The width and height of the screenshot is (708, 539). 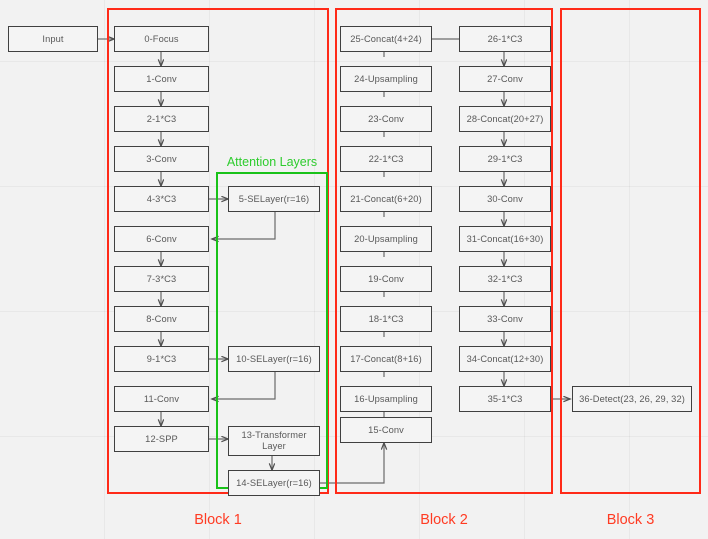 What do you see at coordinates (386, 199) in the screenshot?
I see `node-21-concat: 21-Concat(6+20)` at bounding box center [386, 199].